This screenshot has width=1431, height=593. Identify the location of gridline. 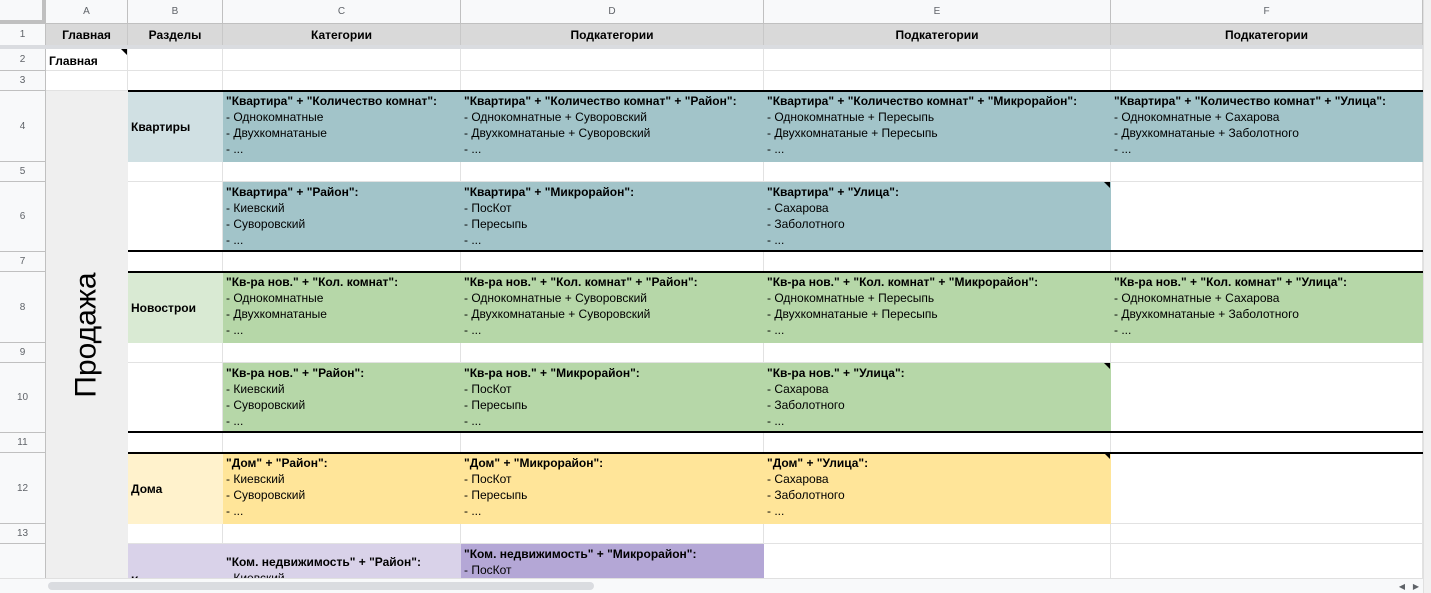
(734, 70).